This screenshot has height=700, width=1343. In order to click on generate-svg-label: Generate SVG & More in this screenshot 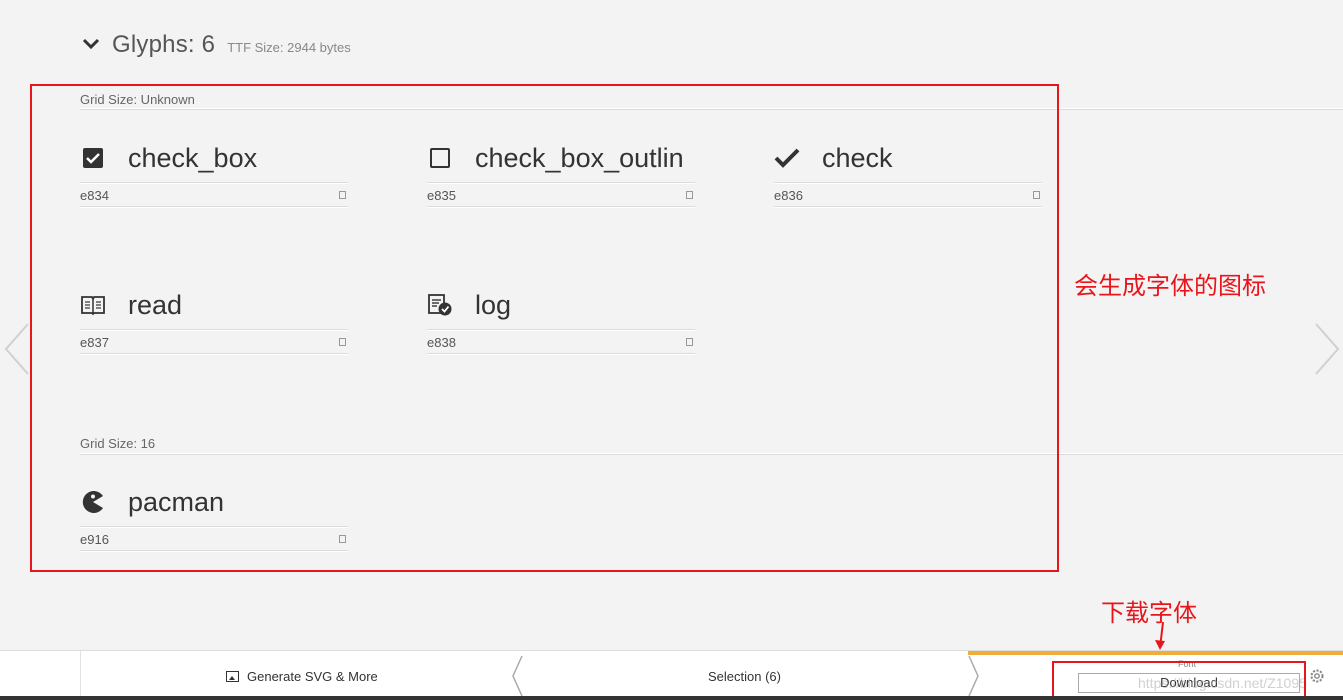, I will do `click(312, 676)`.